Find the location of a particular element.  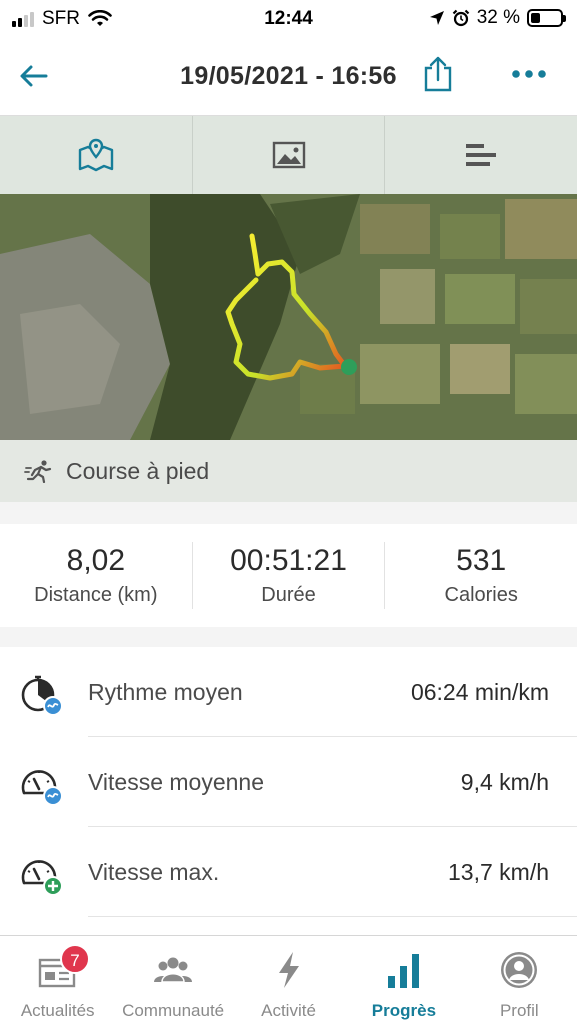

metric-label: Vitesse moyenne is located at coordinates (176, 782).